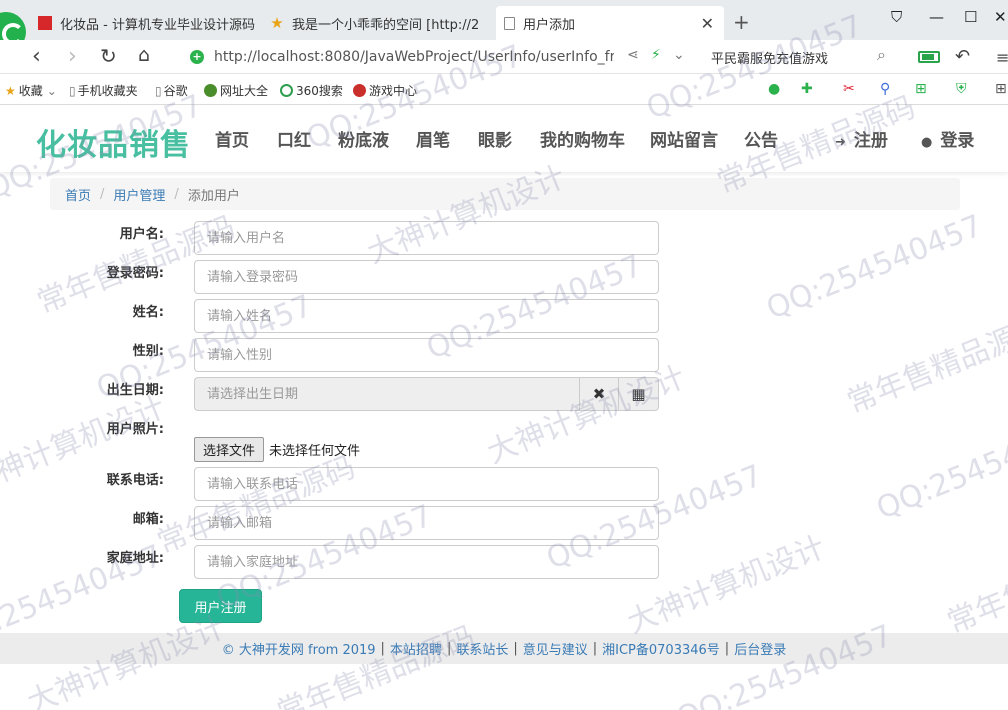 The width and height of the screenshot is (1008, 710). I want to click on bookmark-label: 360搜索, so click(319, 91).